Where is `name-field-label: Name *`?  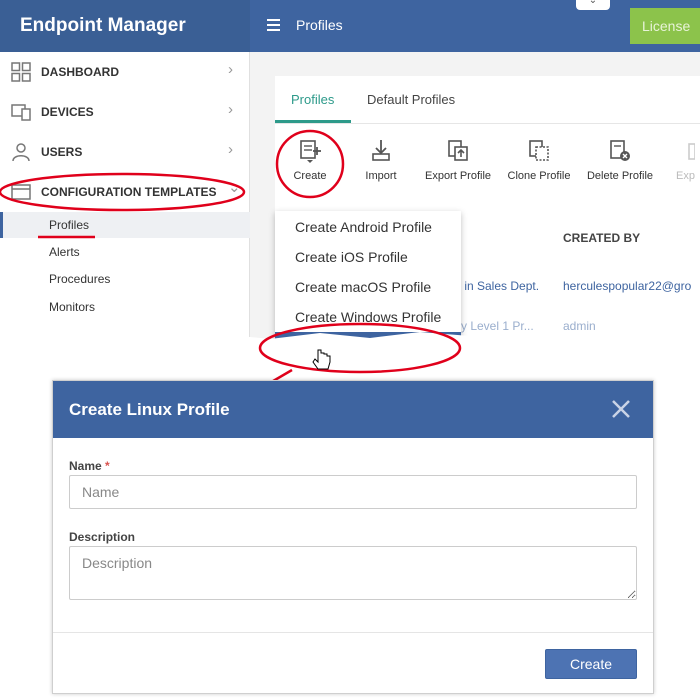
name-field-label: Name * is located at coordinates (89, 466).